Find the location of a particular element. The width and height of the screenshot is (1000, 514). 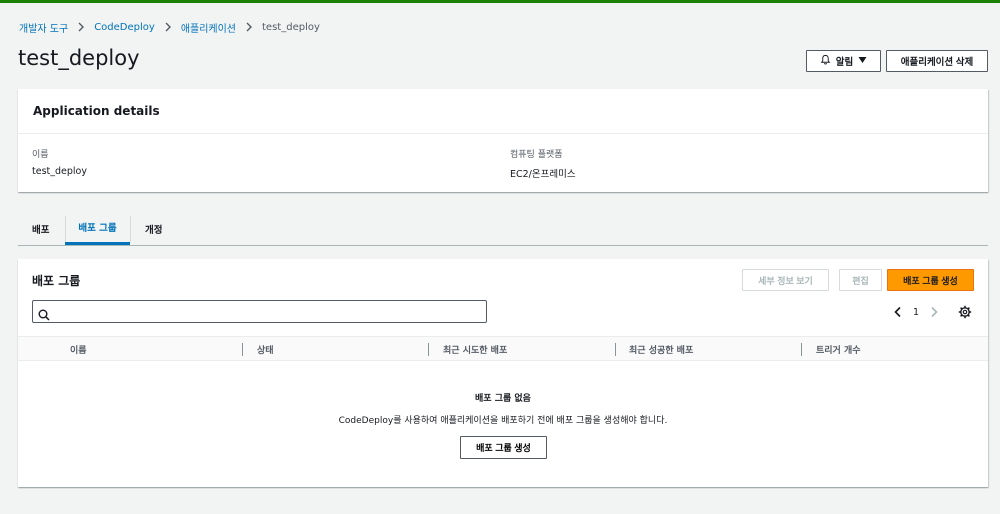

platform-label: 컴퓨팅 플랫폼 is located at coordinates (536, 155).